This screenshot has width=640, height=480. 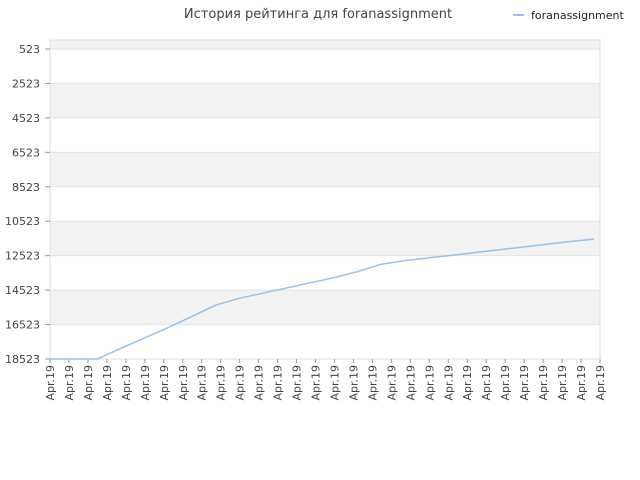 What do you see at coordinates (318, 14) in the screenshot?
I see `chart-title: История рейтинга для foranassignment` at bounding box center [318, 14].